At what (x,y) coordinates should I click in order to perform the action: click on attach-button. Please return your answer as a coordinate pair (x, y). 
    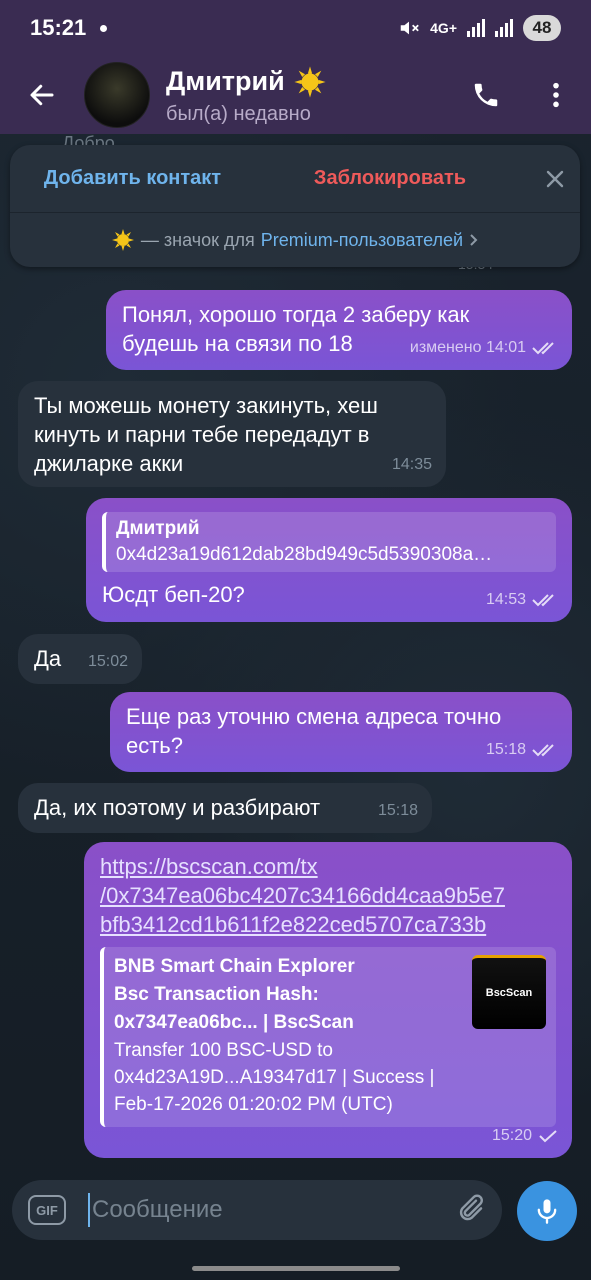
    Looking at the image, I should click on (470, 1210).